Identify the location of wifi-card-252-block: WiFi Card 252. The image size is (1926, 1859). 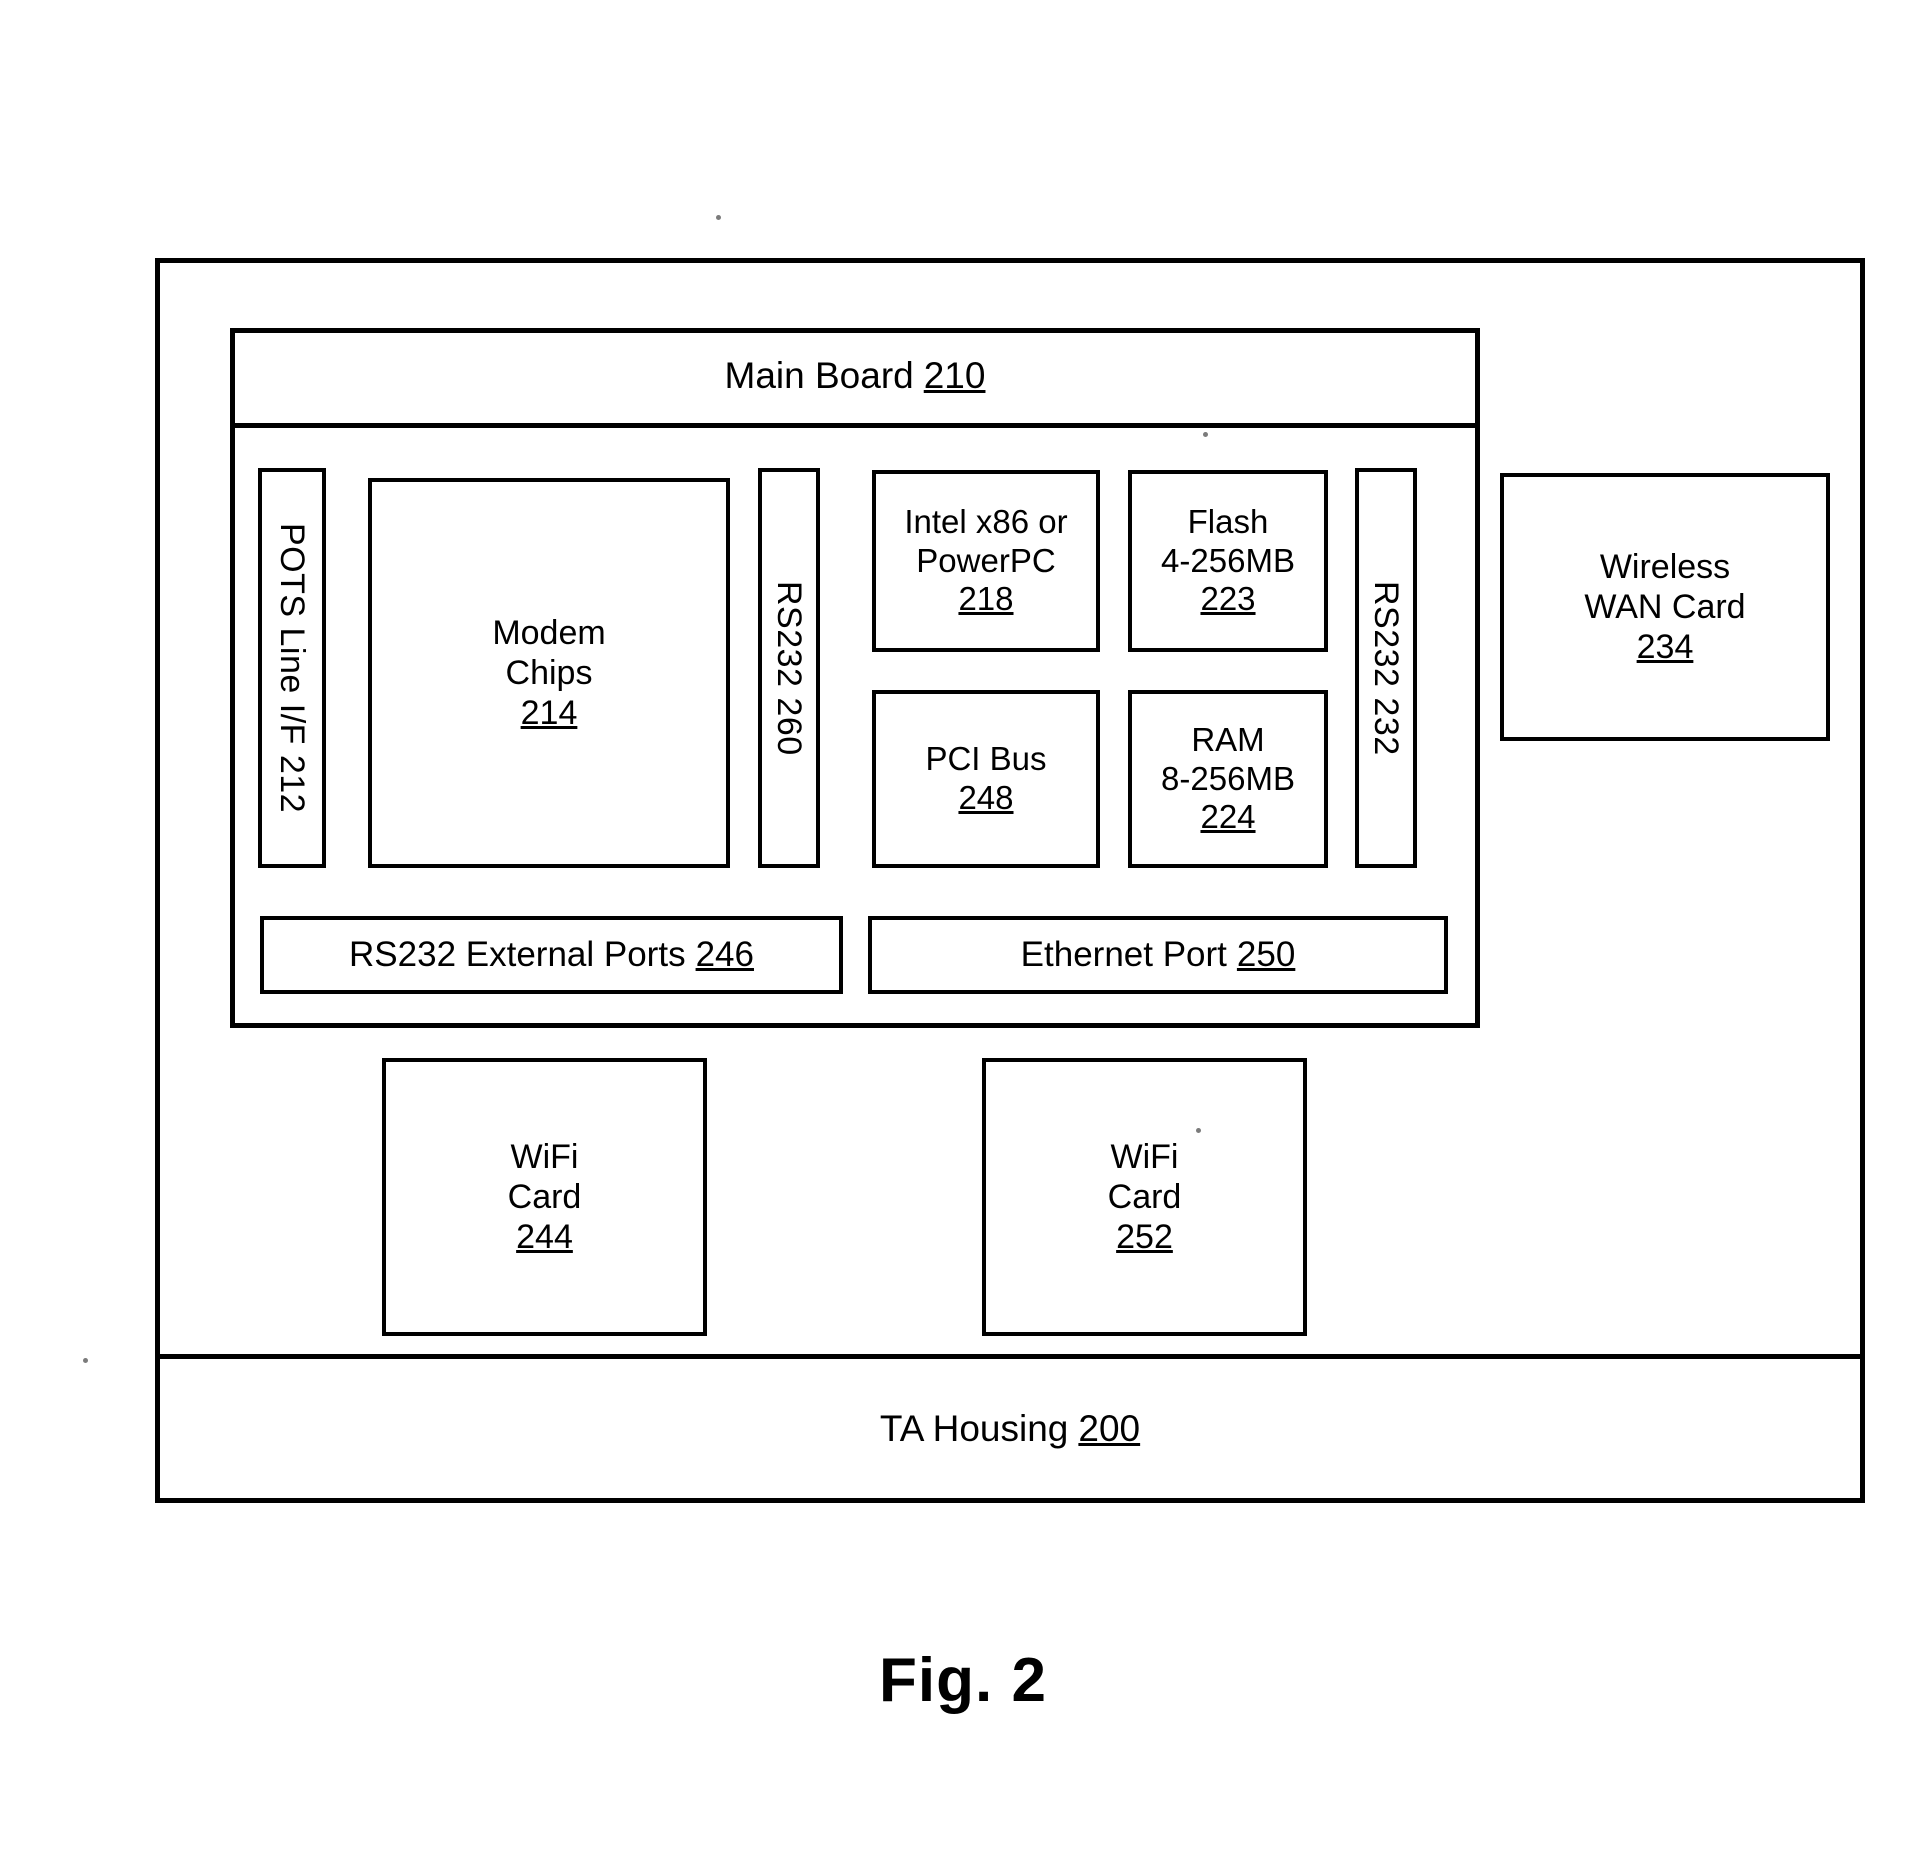
(1144, 1197).